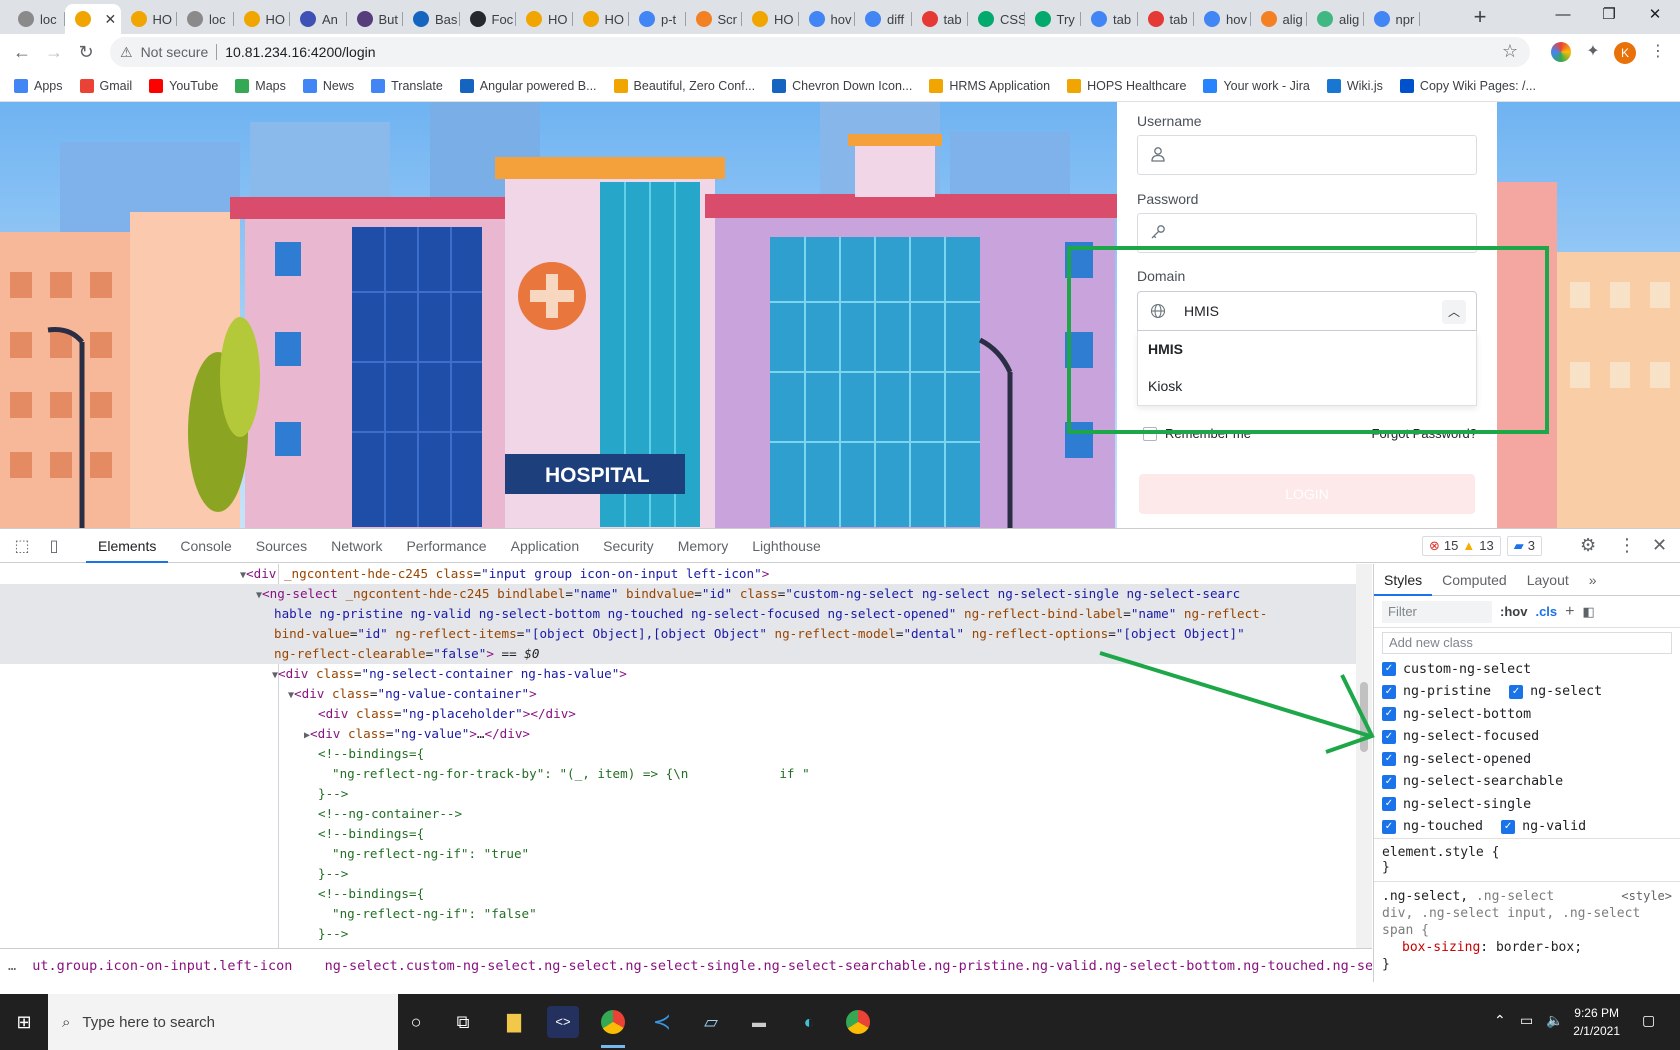 The image size is (1680, 1050). Describe the element at coordinates (759, 1022) in the screenshot. I see `terminal-icon: ▬` at that location.